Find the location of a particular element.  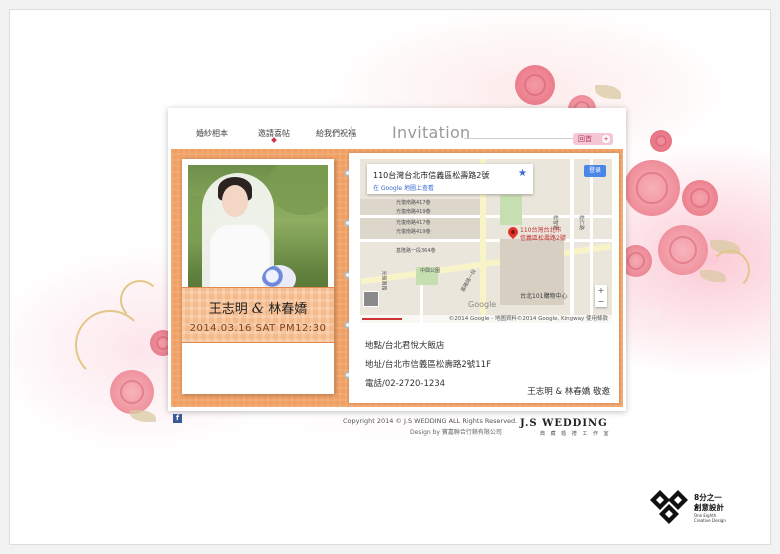

nav-item-album: 婚紗相本 is located at coordinates (212, 133).